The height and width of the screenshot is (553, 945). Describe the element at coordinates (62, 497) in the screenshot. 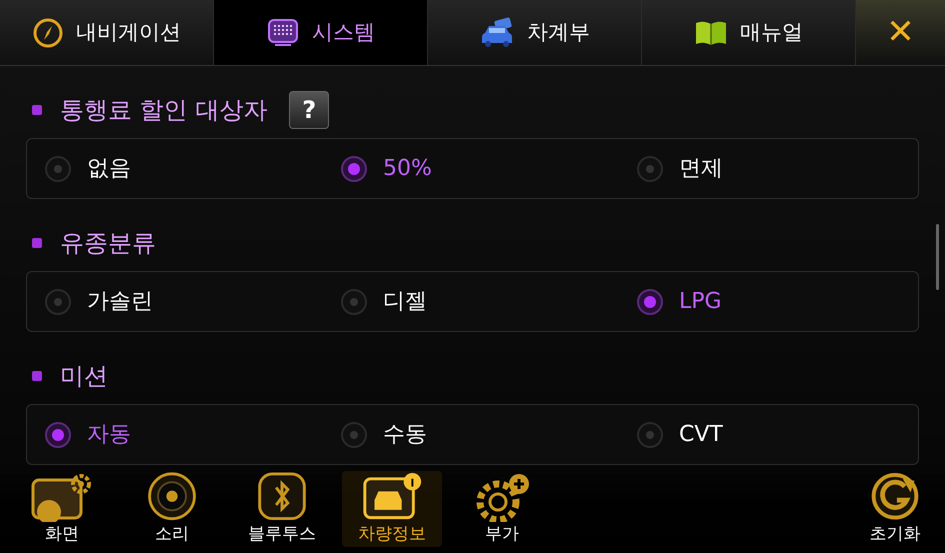

I see `gear-screen-icon` at that location.